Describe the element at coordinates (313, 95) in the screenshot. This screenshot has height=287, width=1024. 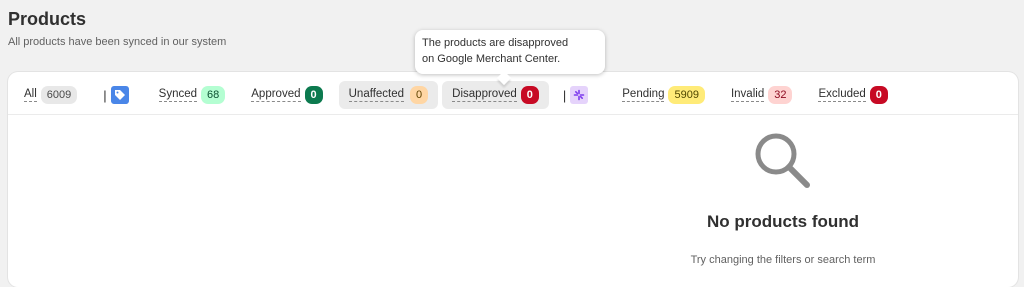
I see `tab-approved-count: 0` at that location.